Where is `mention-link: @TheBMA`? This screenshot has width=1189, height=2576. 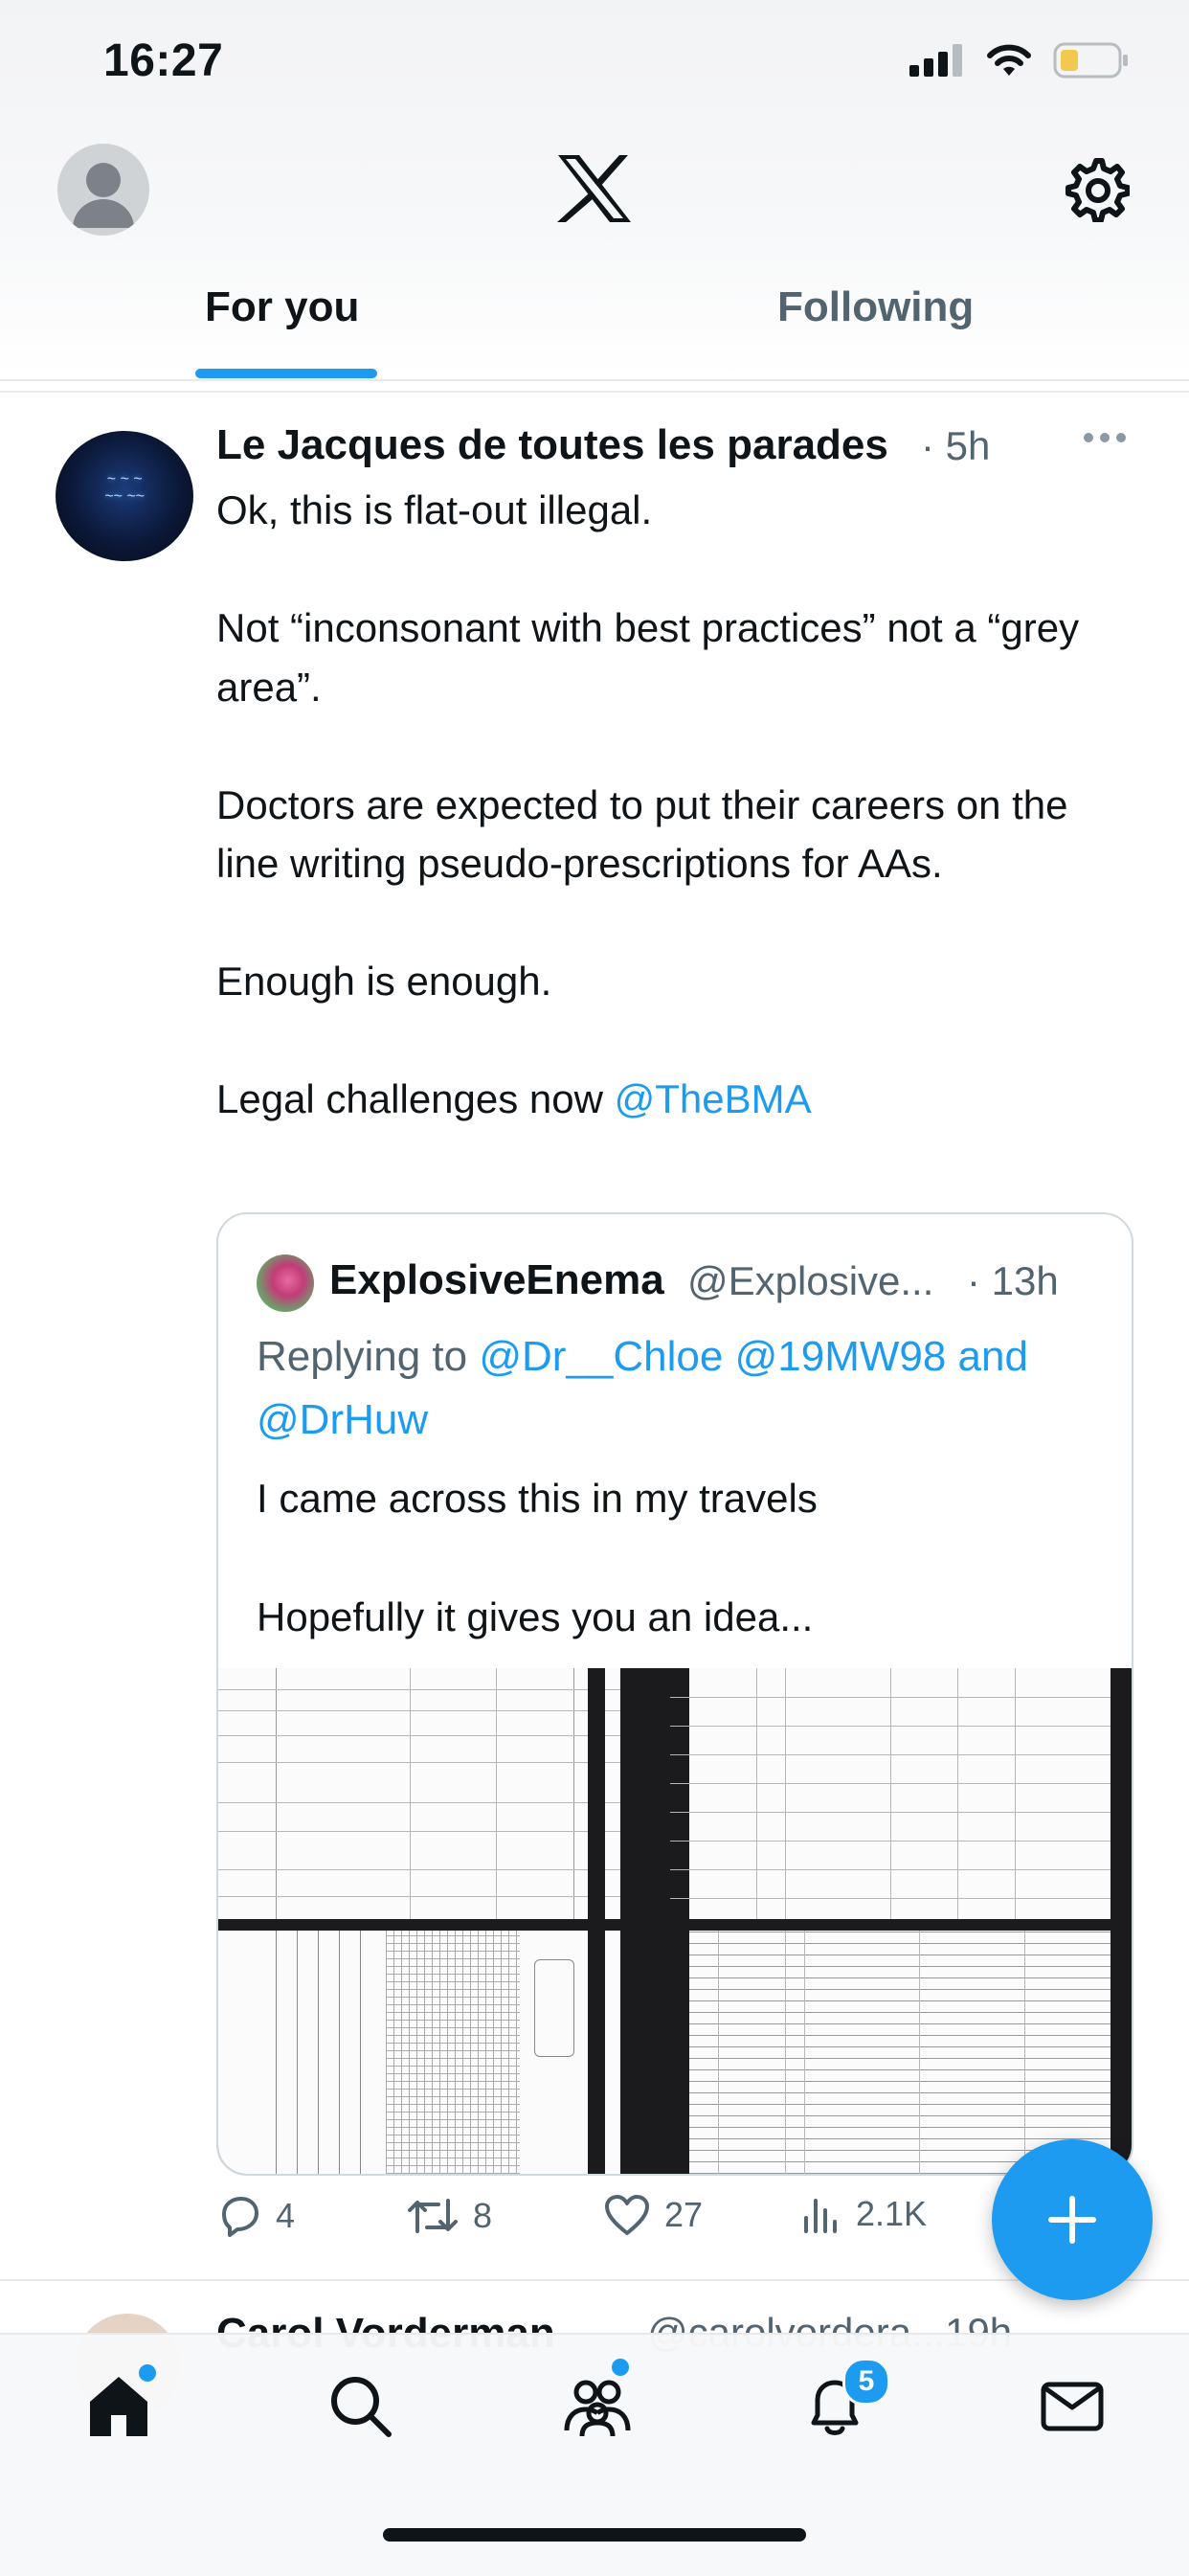 mention-link: @TheBMA is located at coordinates (713, 1098).